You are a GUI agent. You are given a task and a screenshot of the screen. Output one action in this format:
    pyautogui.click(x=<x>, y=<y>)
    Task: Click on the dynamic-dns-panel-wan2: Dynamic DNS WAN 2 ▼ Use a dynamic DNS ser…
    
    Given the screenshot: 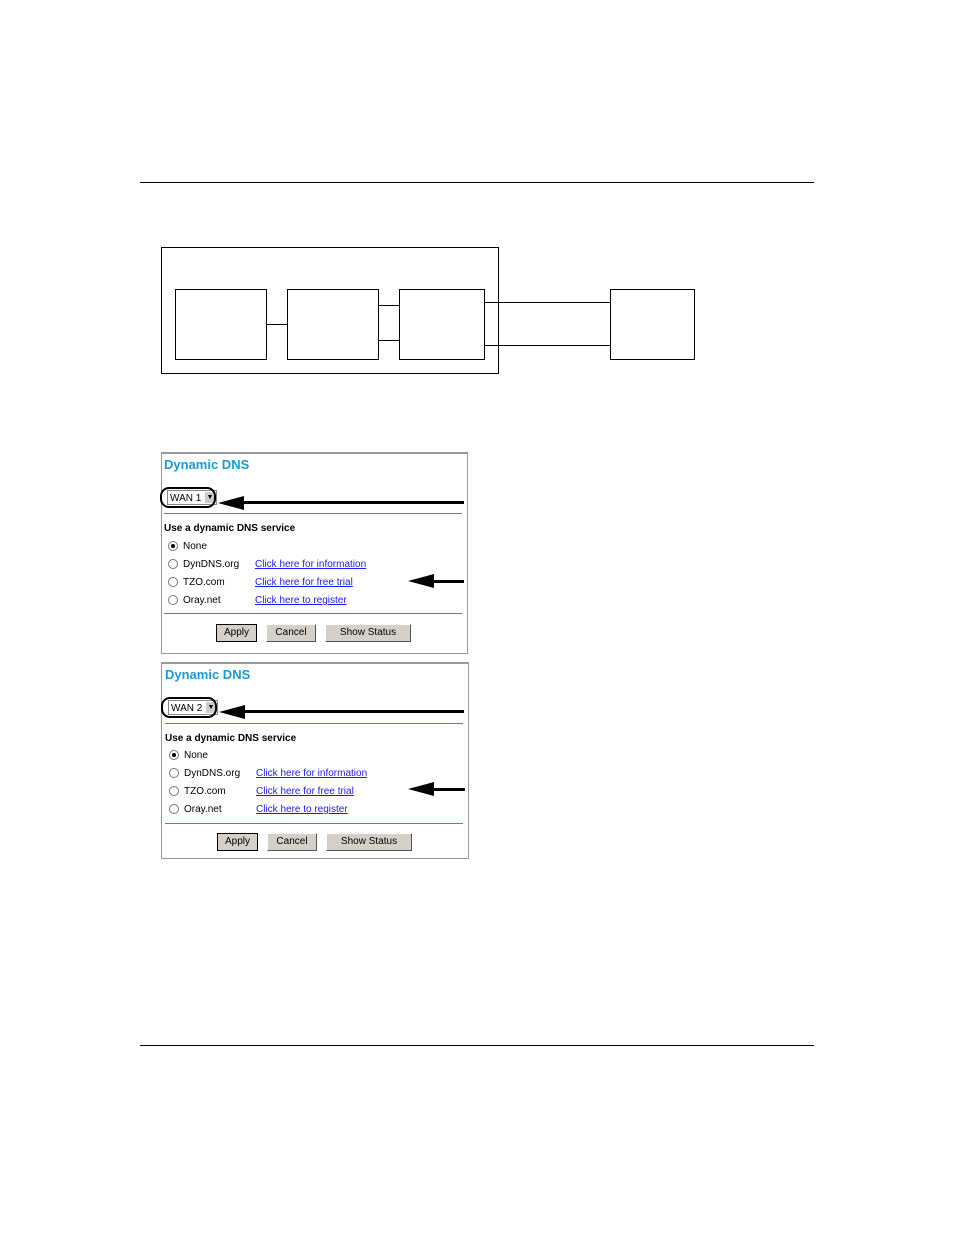 What is the action you would take?
    pyautogui.click(x=315, y=760)
    